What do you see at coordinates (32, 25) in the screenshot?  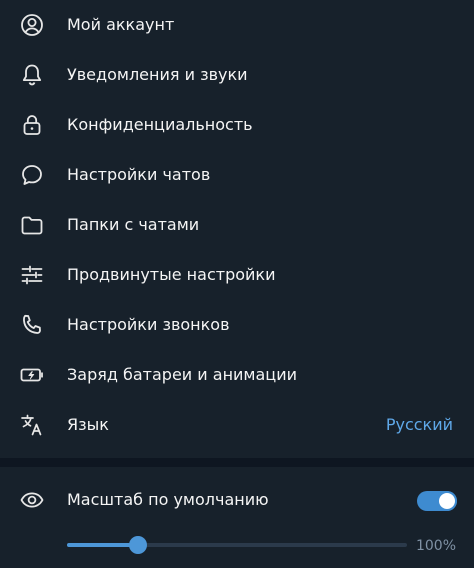 I see `account-circle-icon` at bounding box center [32, 25].